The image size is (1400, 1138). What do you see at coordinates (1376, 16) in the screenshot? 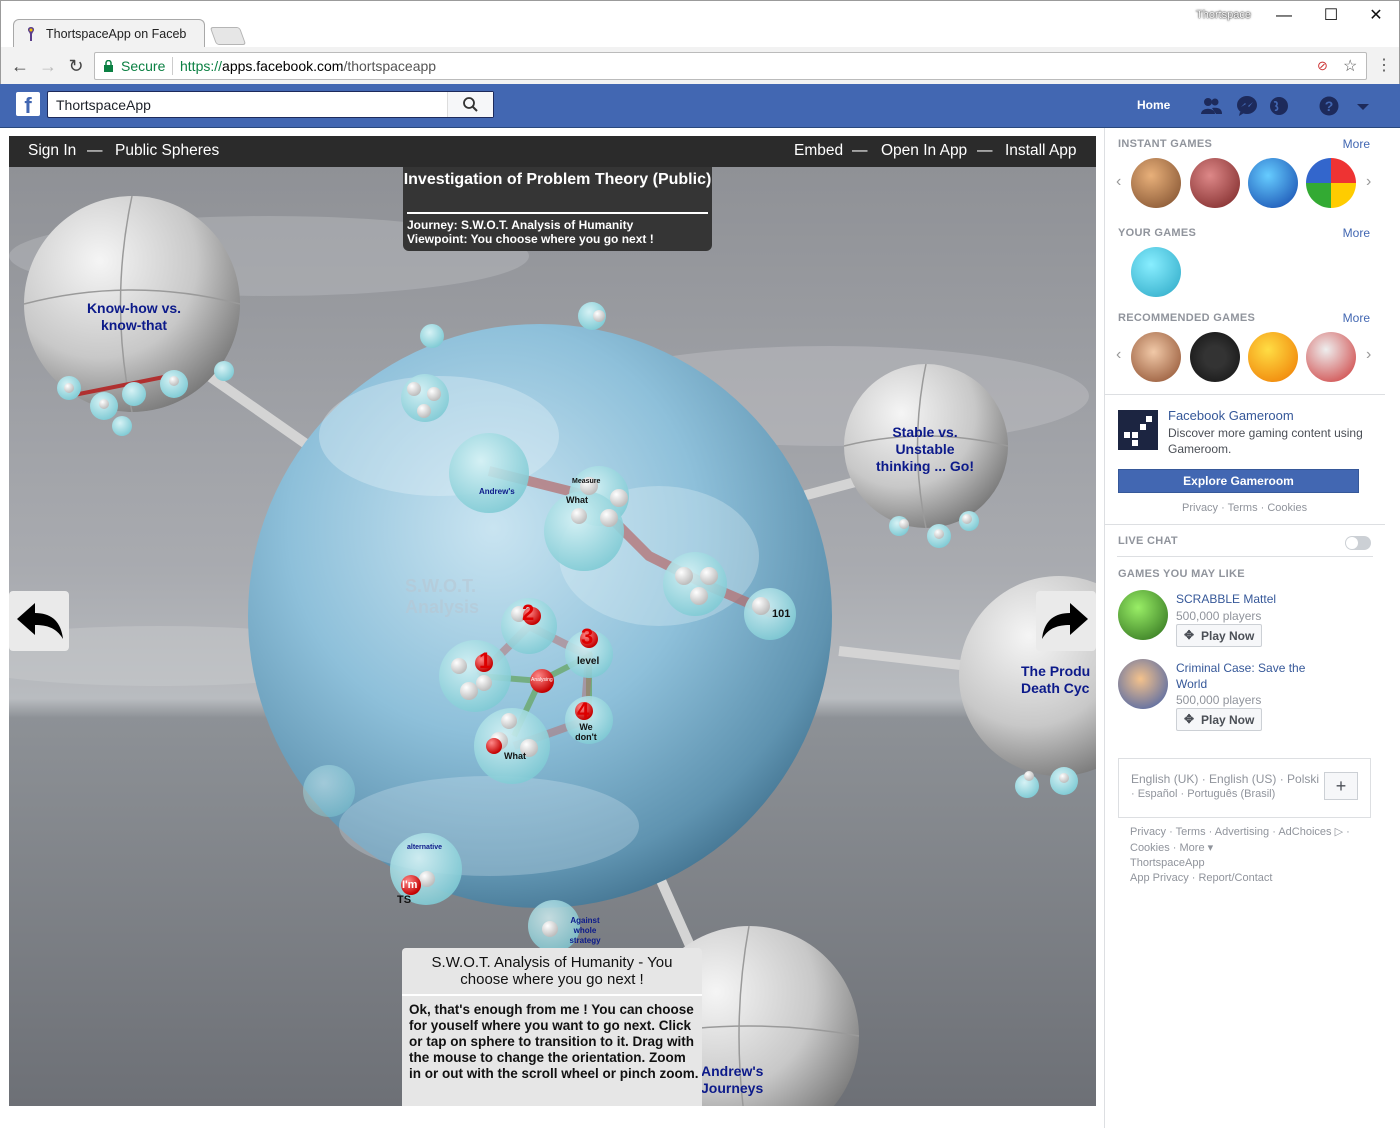
I see `close-icon: ✕` at bounding box center [1376, 16].